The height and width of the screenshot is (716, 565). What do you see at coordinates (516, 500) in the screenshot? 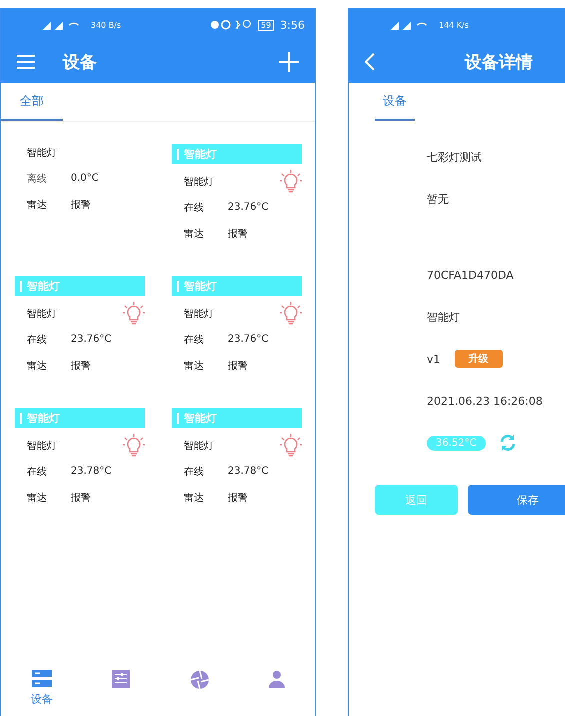
I see `save-button: 保存` at bounding box center [516, 500].